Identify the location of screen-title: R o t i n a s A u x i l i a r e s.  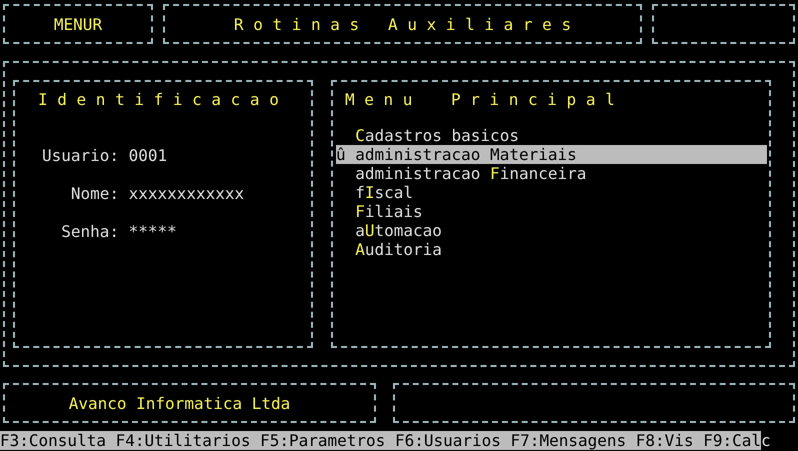
(402, 24).